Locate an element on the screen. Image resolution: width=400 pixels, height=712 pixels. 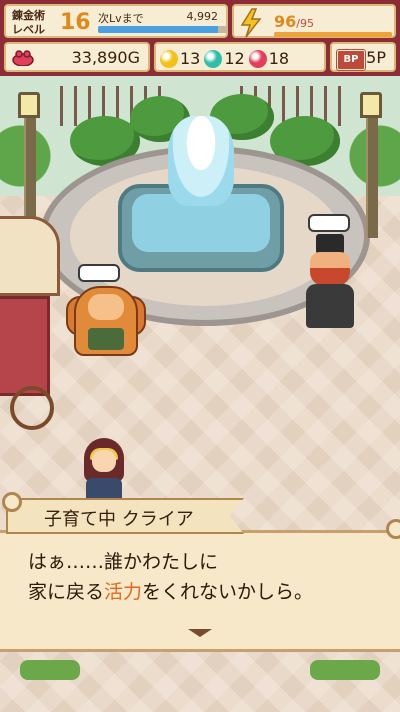
gem-counts: 13 12 18 is located at coordinates (226, 58).